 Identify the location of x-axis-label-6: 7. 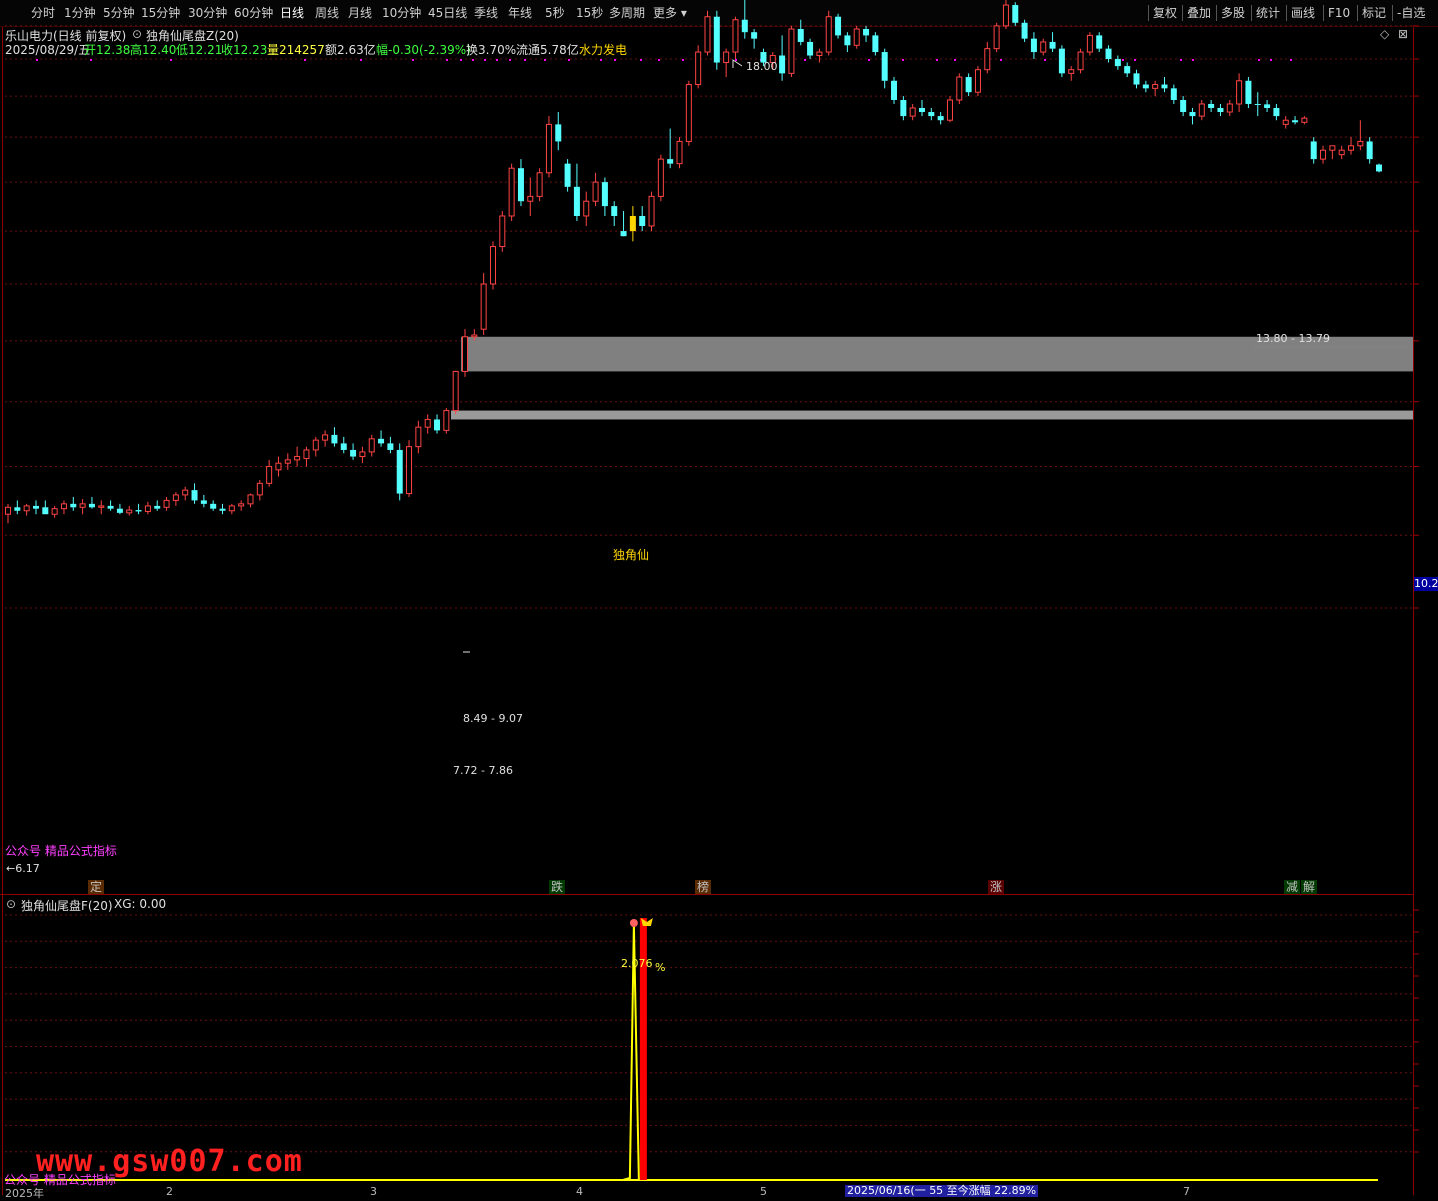
(1186, 1191).